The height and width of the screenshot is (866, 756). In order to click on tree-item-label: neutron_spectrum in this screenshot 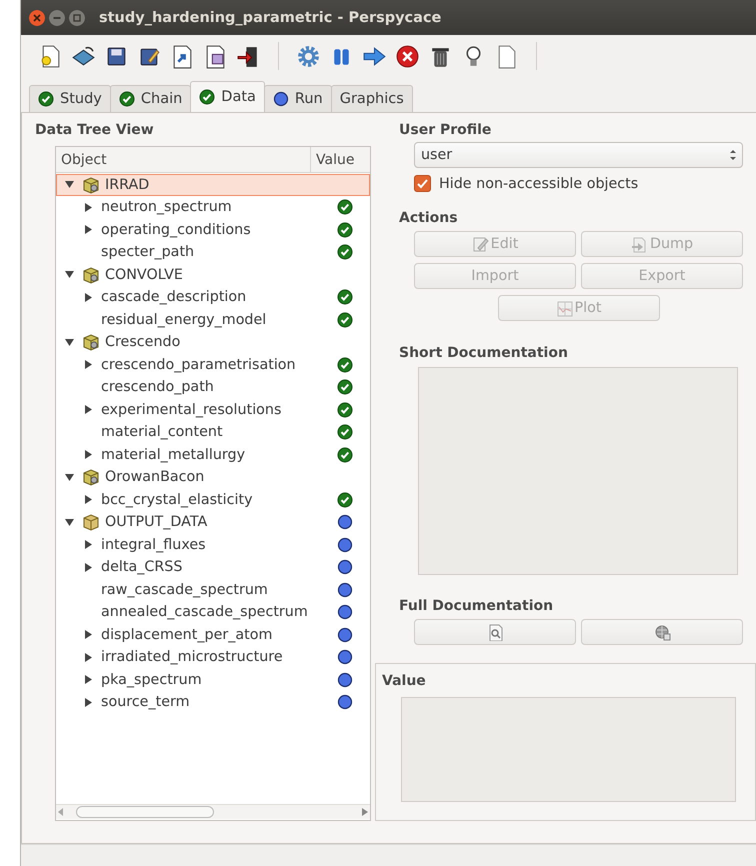, I will do `click(166, 207)`.